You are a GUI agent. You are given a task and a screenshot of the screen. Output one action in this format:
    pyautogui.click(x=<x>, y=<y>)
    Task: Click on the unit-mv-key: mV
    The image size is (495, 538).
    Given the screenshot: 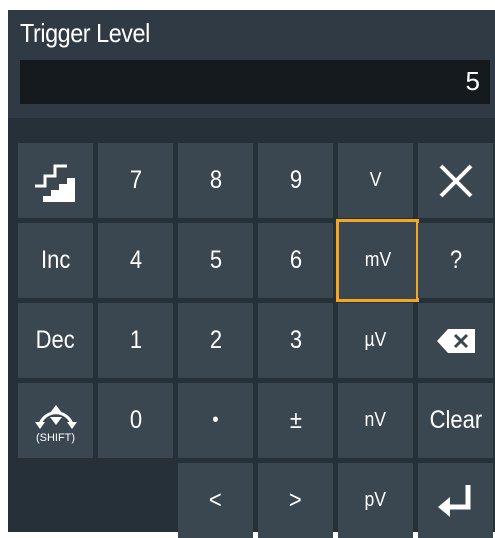 What is the action you would take?
    pyautogui.click(x=377, y=260)
    